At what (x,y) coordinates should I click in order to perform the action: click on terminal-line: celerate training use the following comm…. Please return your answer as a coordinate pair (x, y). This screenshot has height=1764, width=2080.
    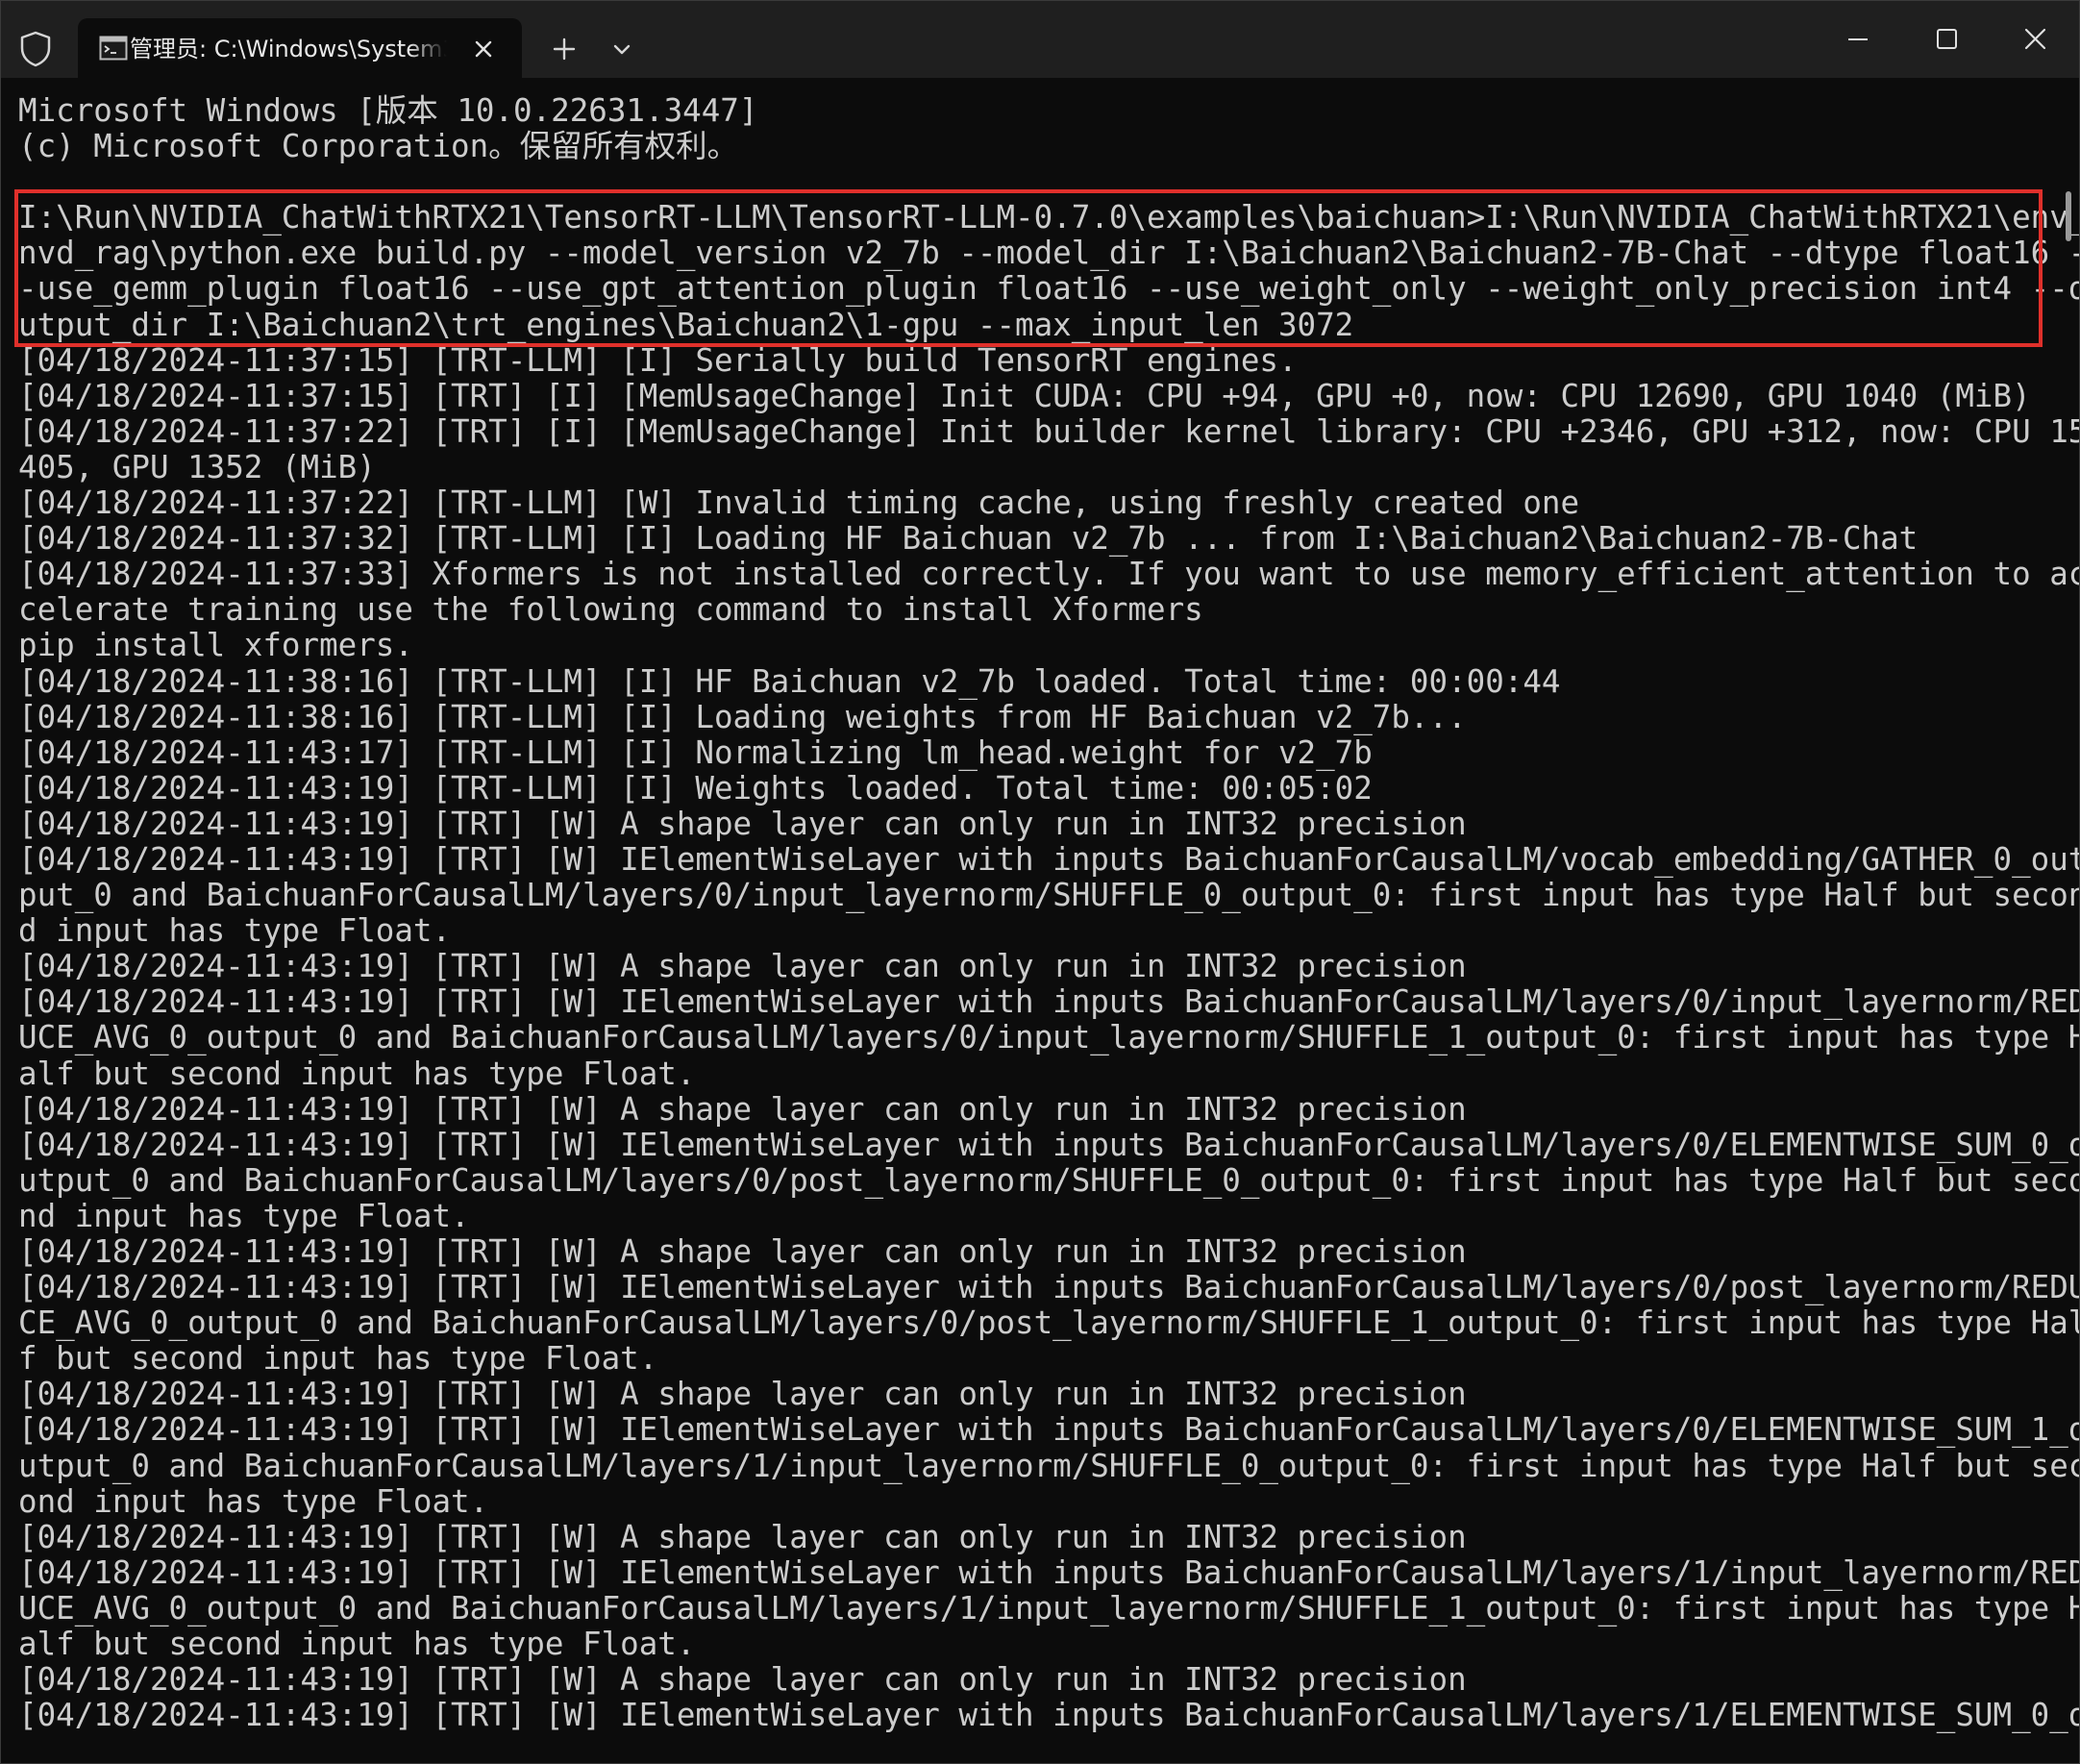
    Looking at the image, I should click on (610, 610).